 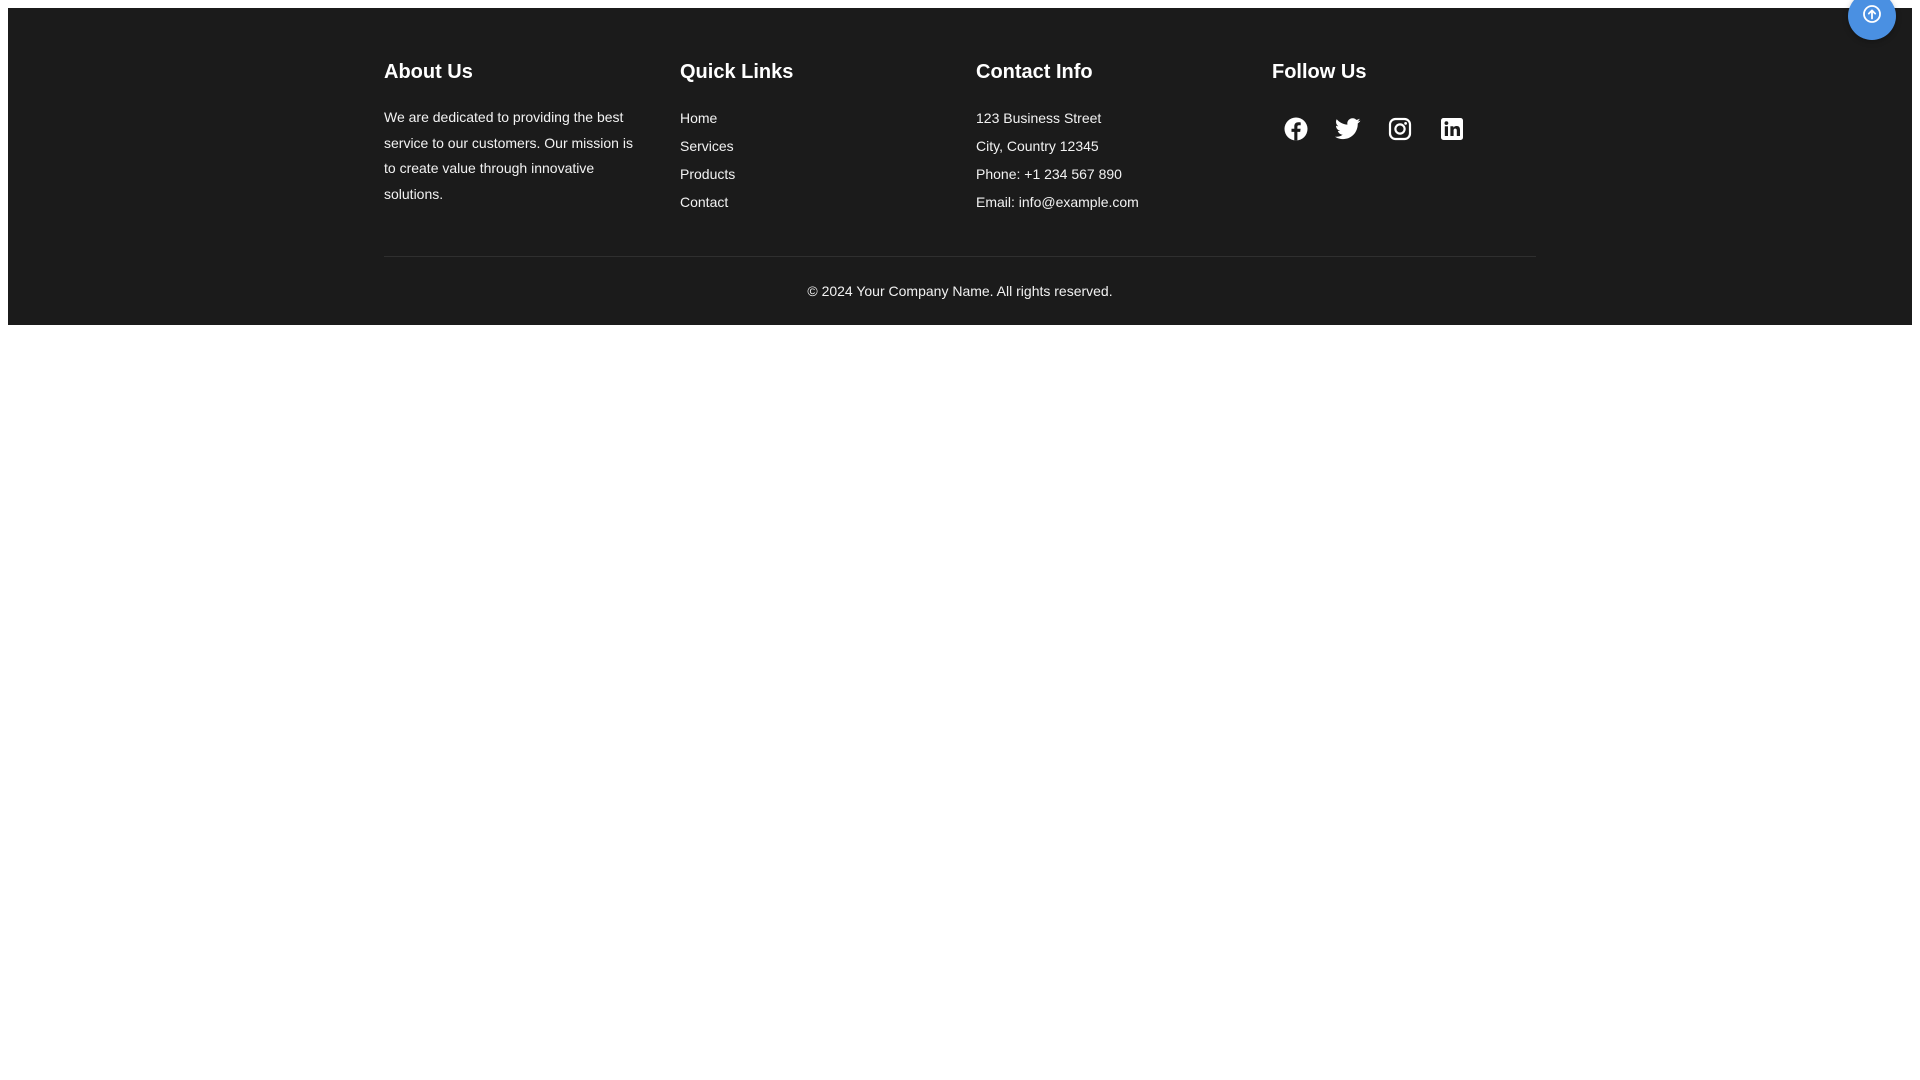 What do you see at coordinates (1452, 129) in the screenshot?
I see `linkedin-icon` at bounding box center [1452, 129].